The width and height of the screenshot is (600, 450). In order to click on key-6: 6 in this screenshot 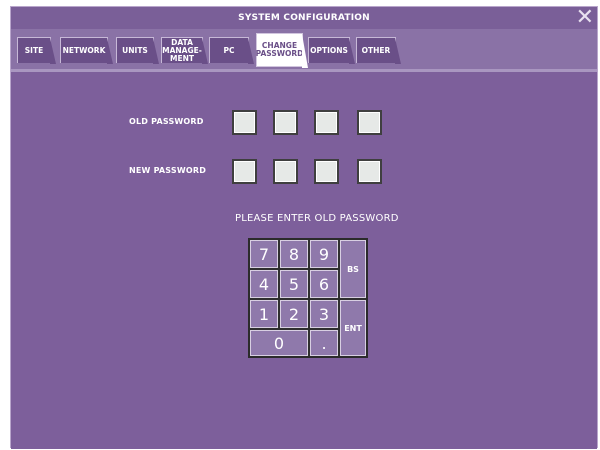, I will do `click(324, 284)`.